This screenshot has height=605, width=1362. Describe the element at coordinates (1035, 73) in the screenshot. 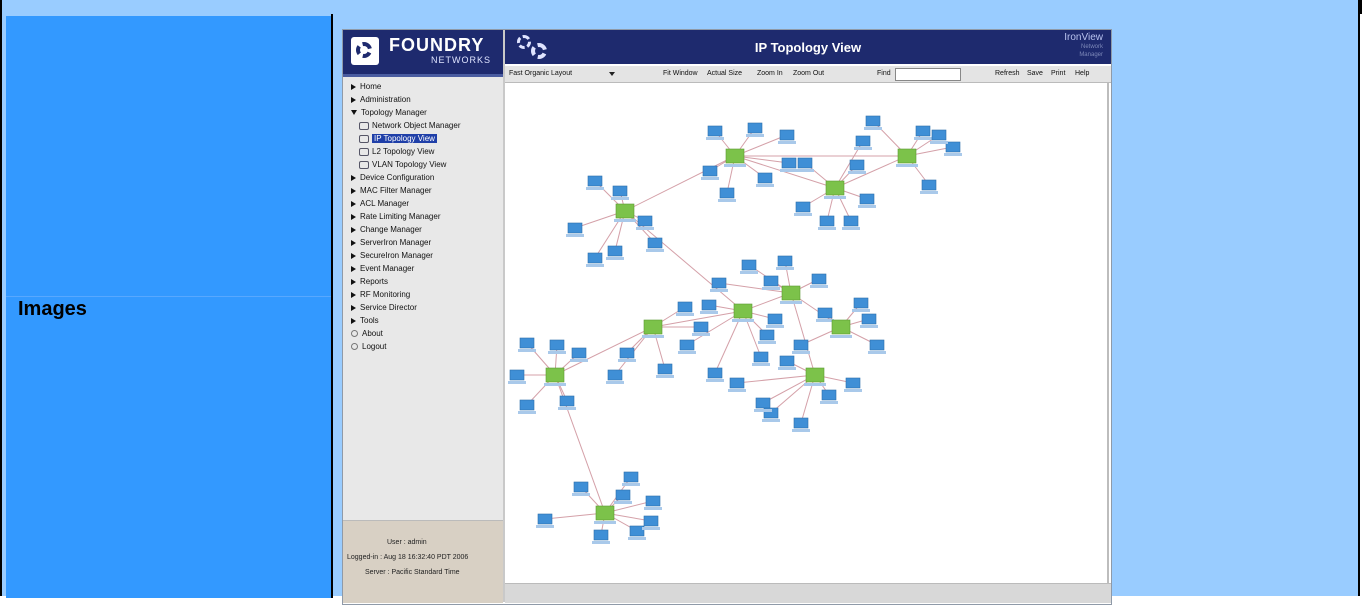

I see `save-button: Save` at that location.